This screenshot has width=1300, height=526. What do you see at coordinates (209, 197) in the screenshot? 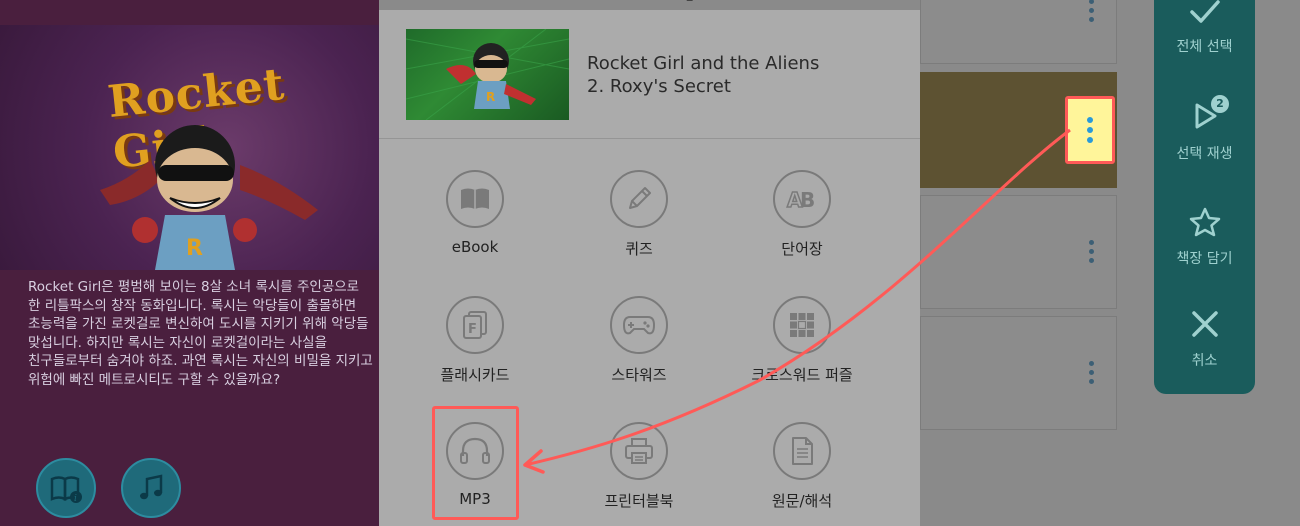
I see `rocket-girl-illustration: R` at bounding box center [209, 197].